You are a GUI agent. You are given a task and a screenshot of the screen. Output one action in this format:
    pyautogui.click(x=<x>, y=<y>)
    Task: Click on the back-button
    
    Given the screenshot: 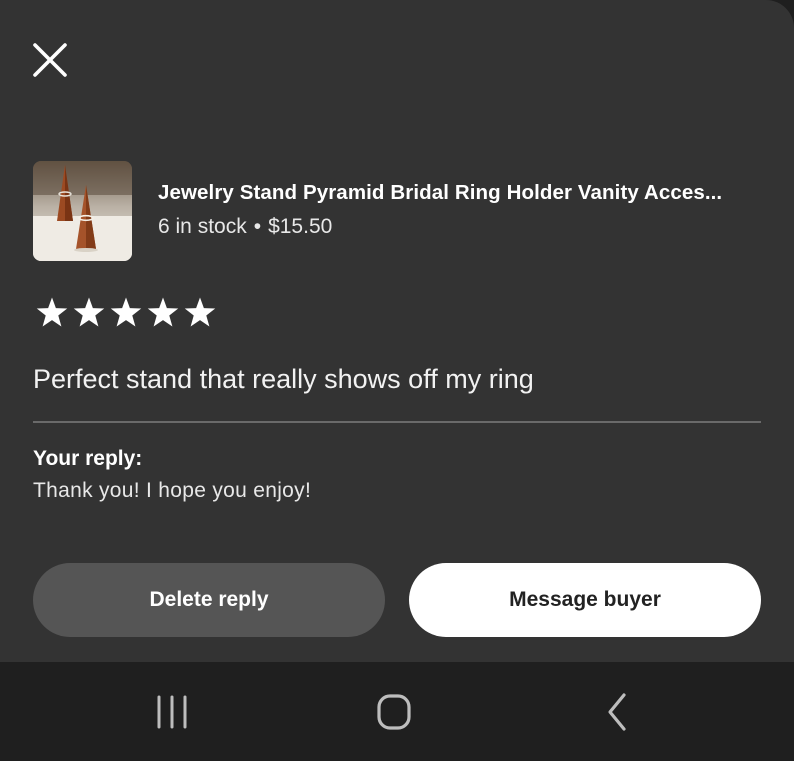 What is the action you would take?
    pyautogui.click(x=618, y=713)
    